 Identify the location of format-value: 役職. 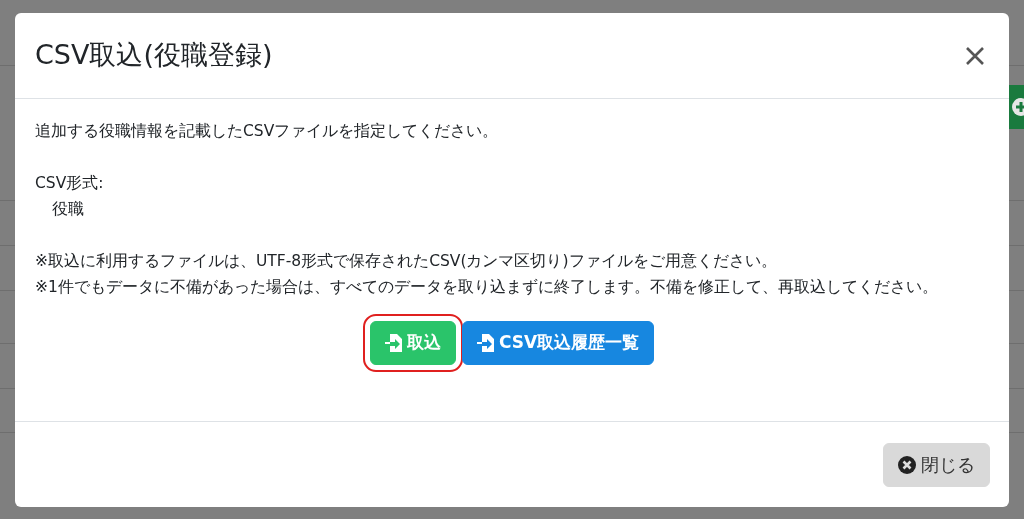
(68, 209).